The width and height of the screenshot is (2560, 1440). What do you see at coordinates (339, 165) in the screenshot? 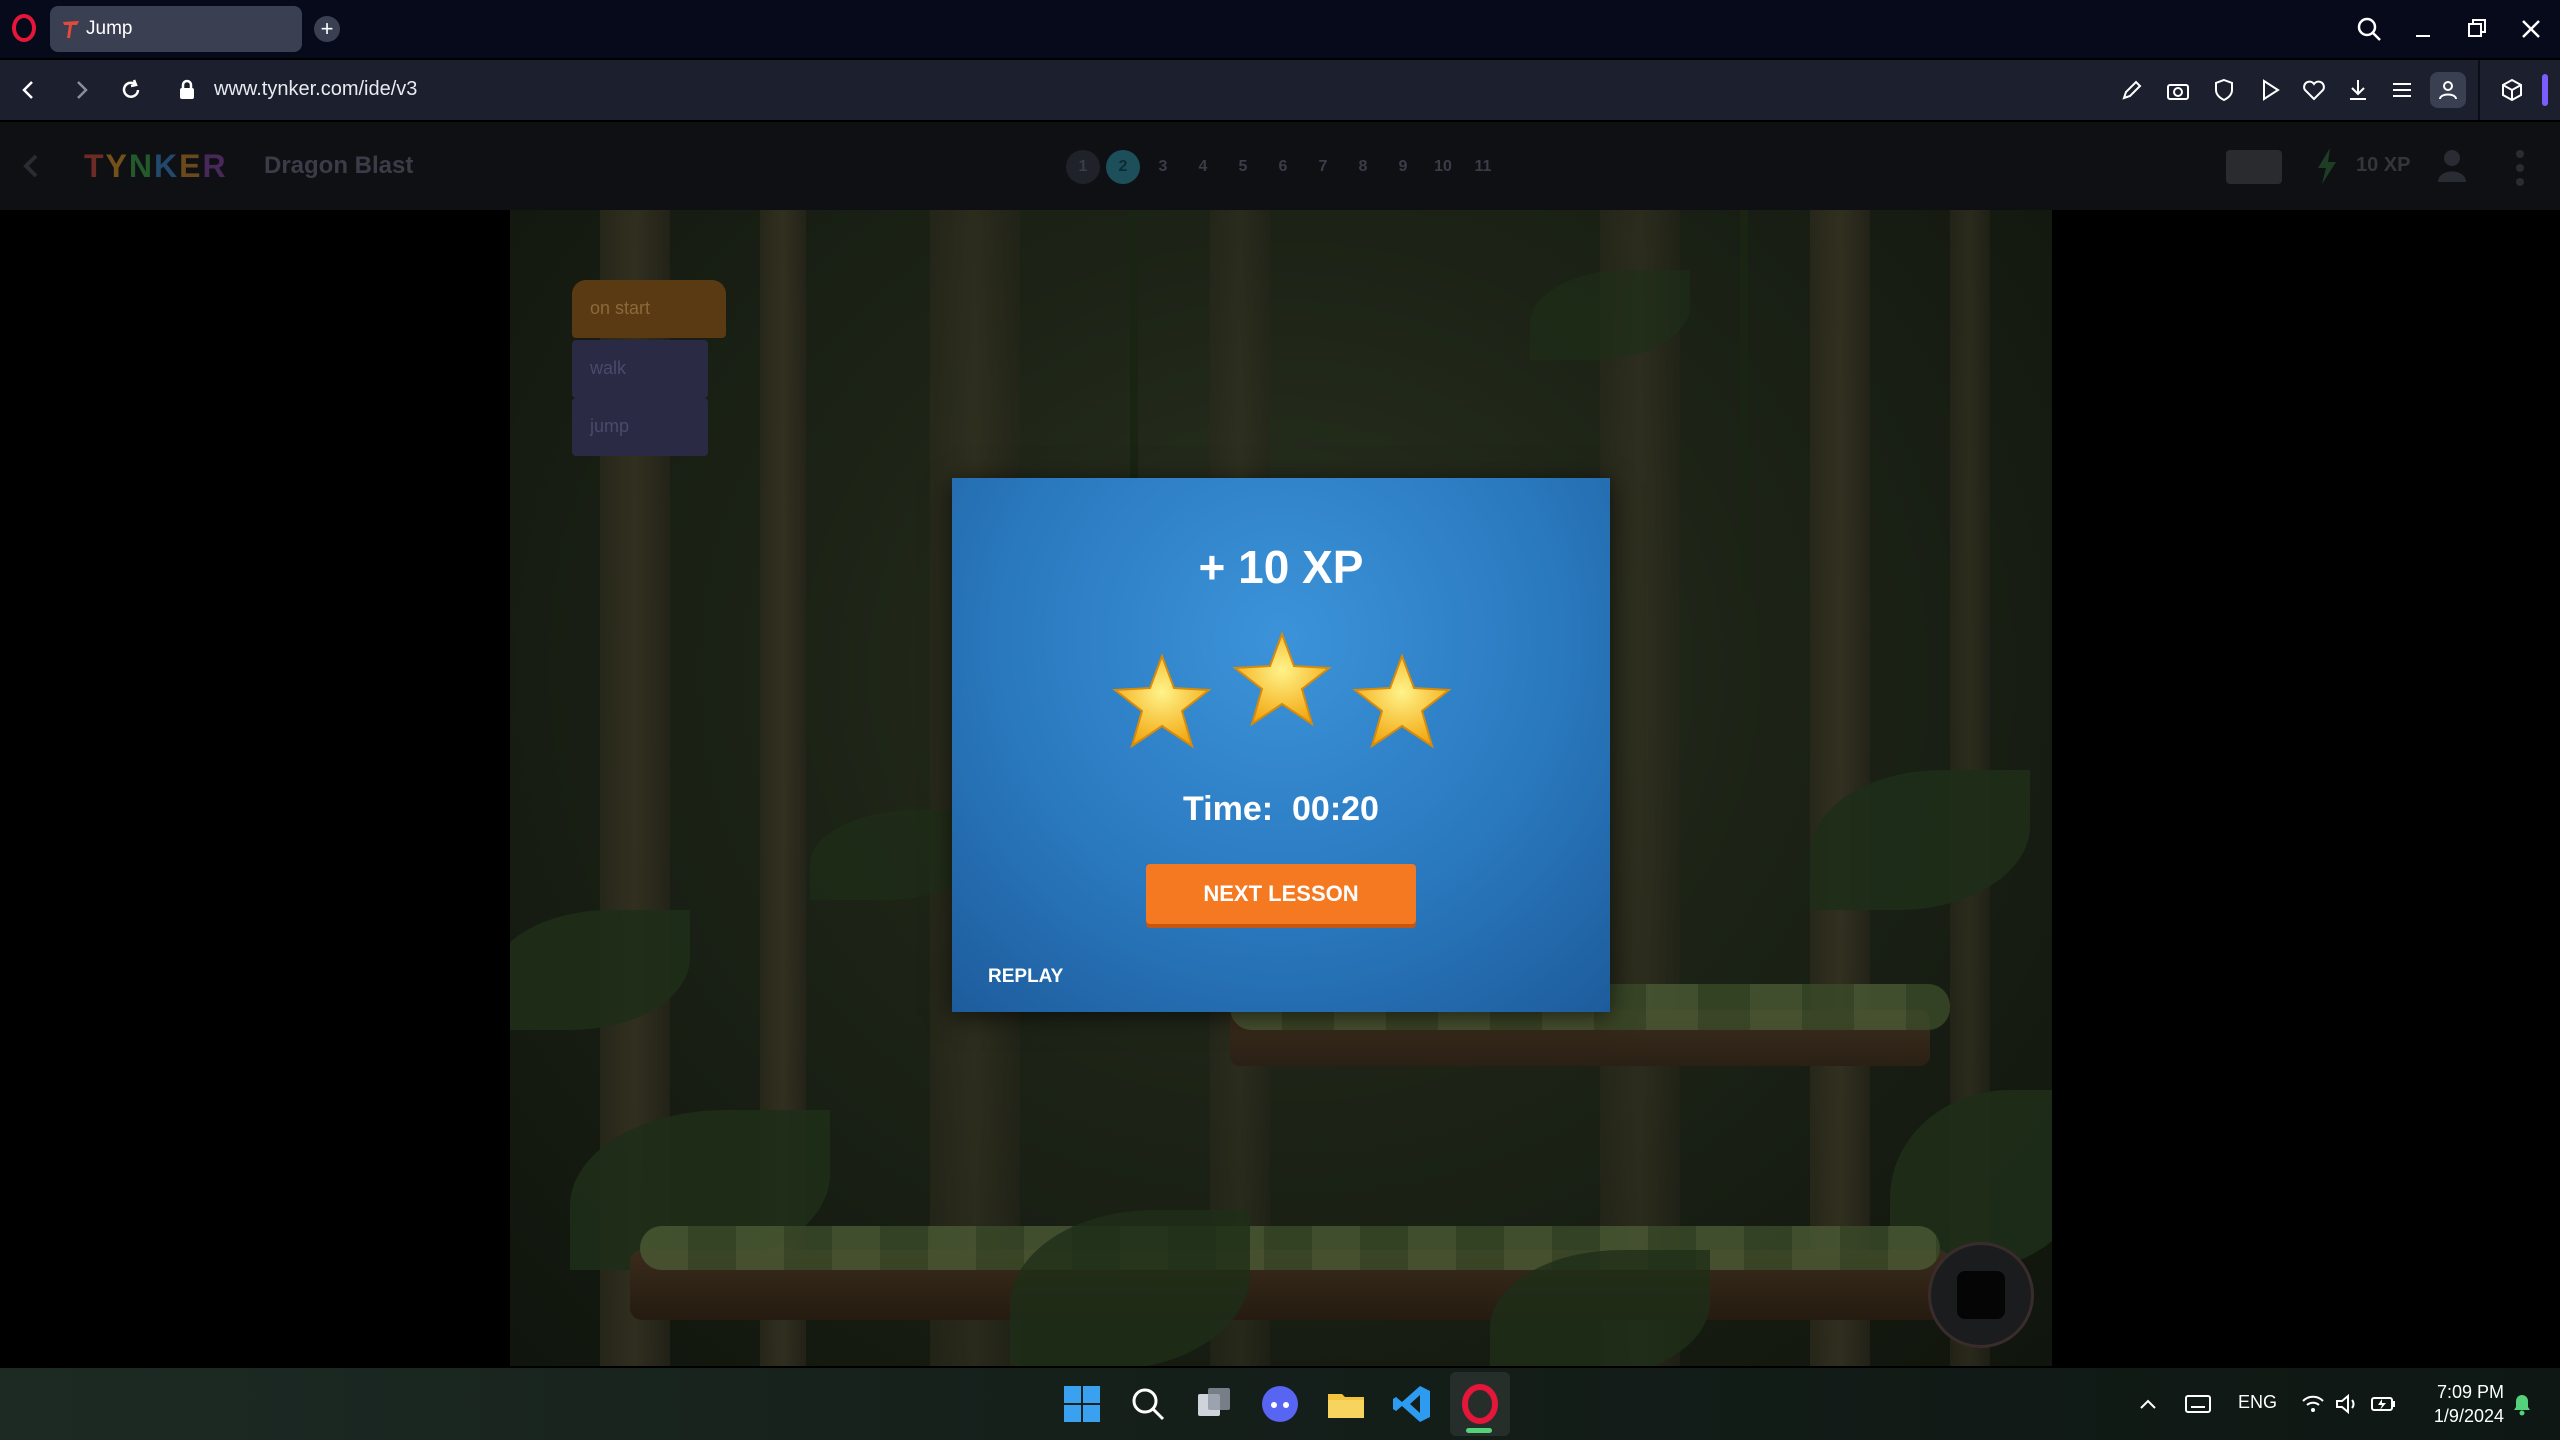
I see `lesson-title: Dragon Blast` at bounding box center [339, 165].